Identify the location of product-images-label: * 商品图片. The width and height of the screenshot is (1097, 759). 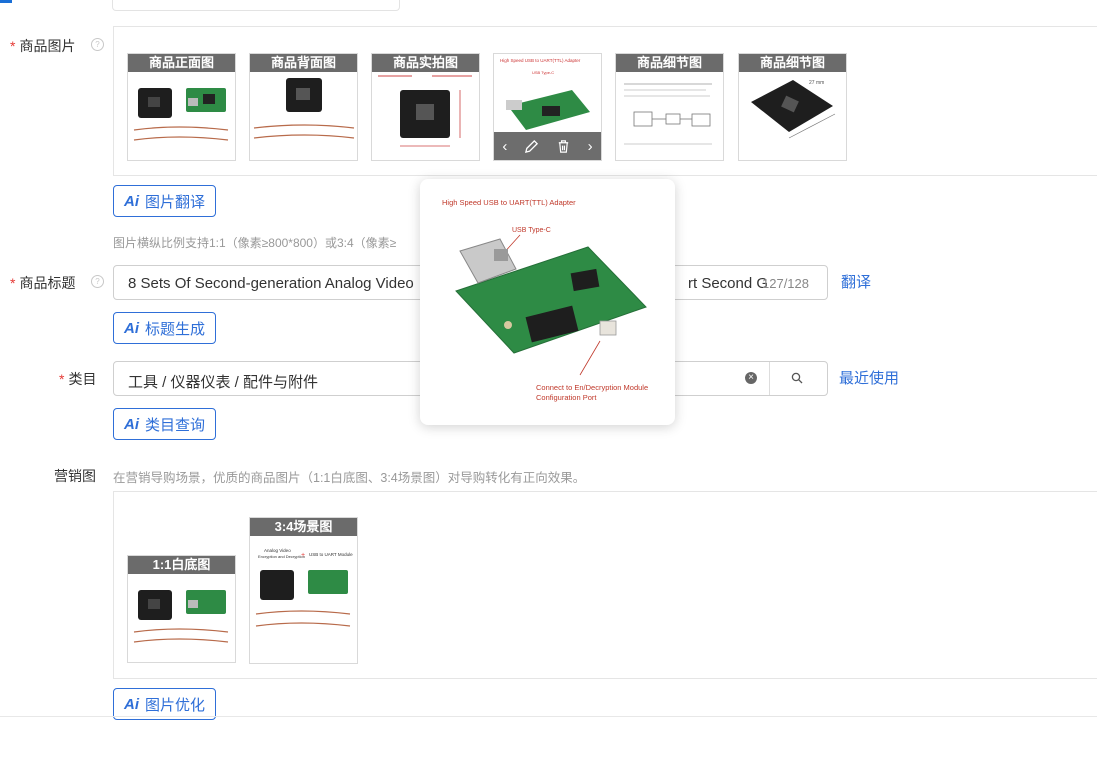
(42, 46).